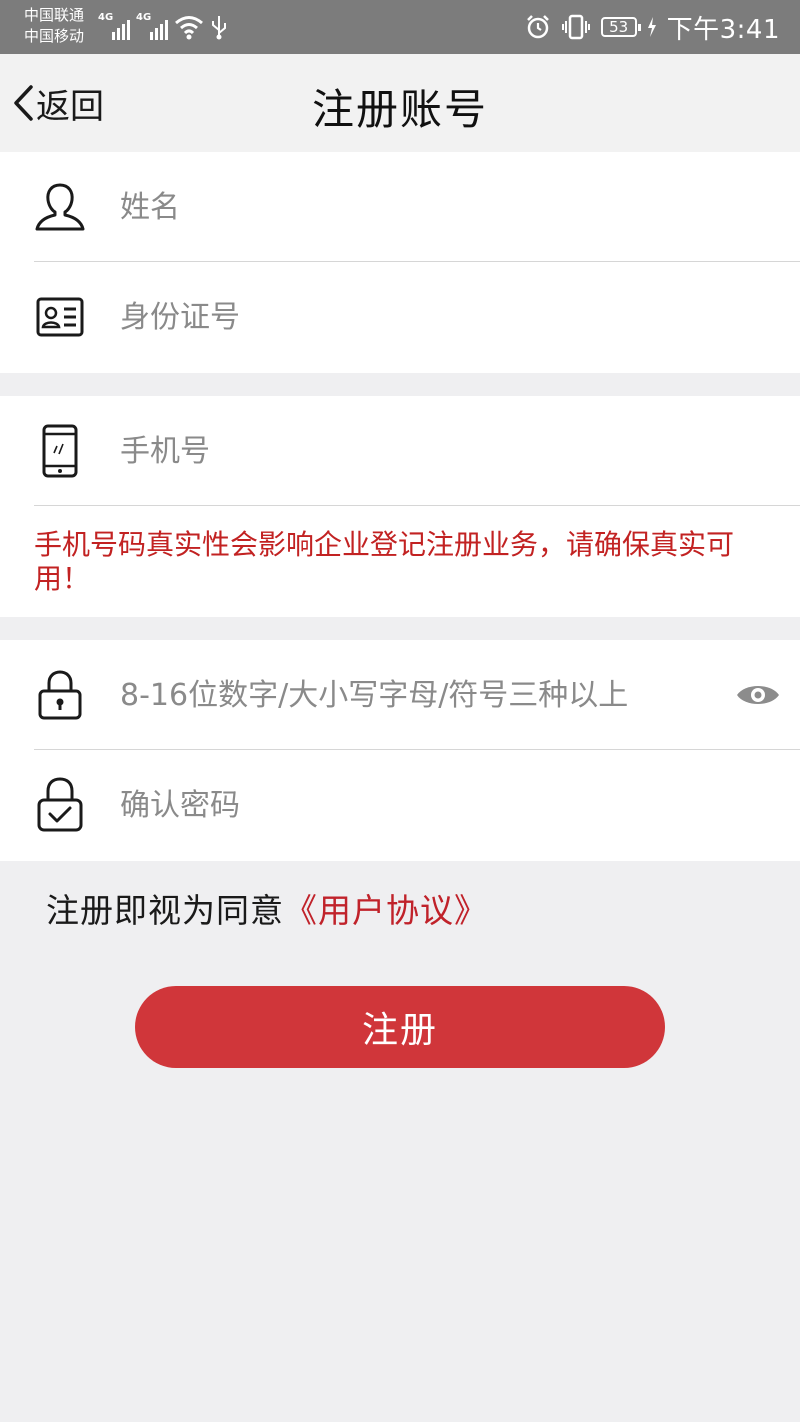 The height and width of the screenshot is (1422, 800). What do you see at coordinates (60, 805) in the screenshot?
I see `lock-check-icon` at bounding box center [60, 805].